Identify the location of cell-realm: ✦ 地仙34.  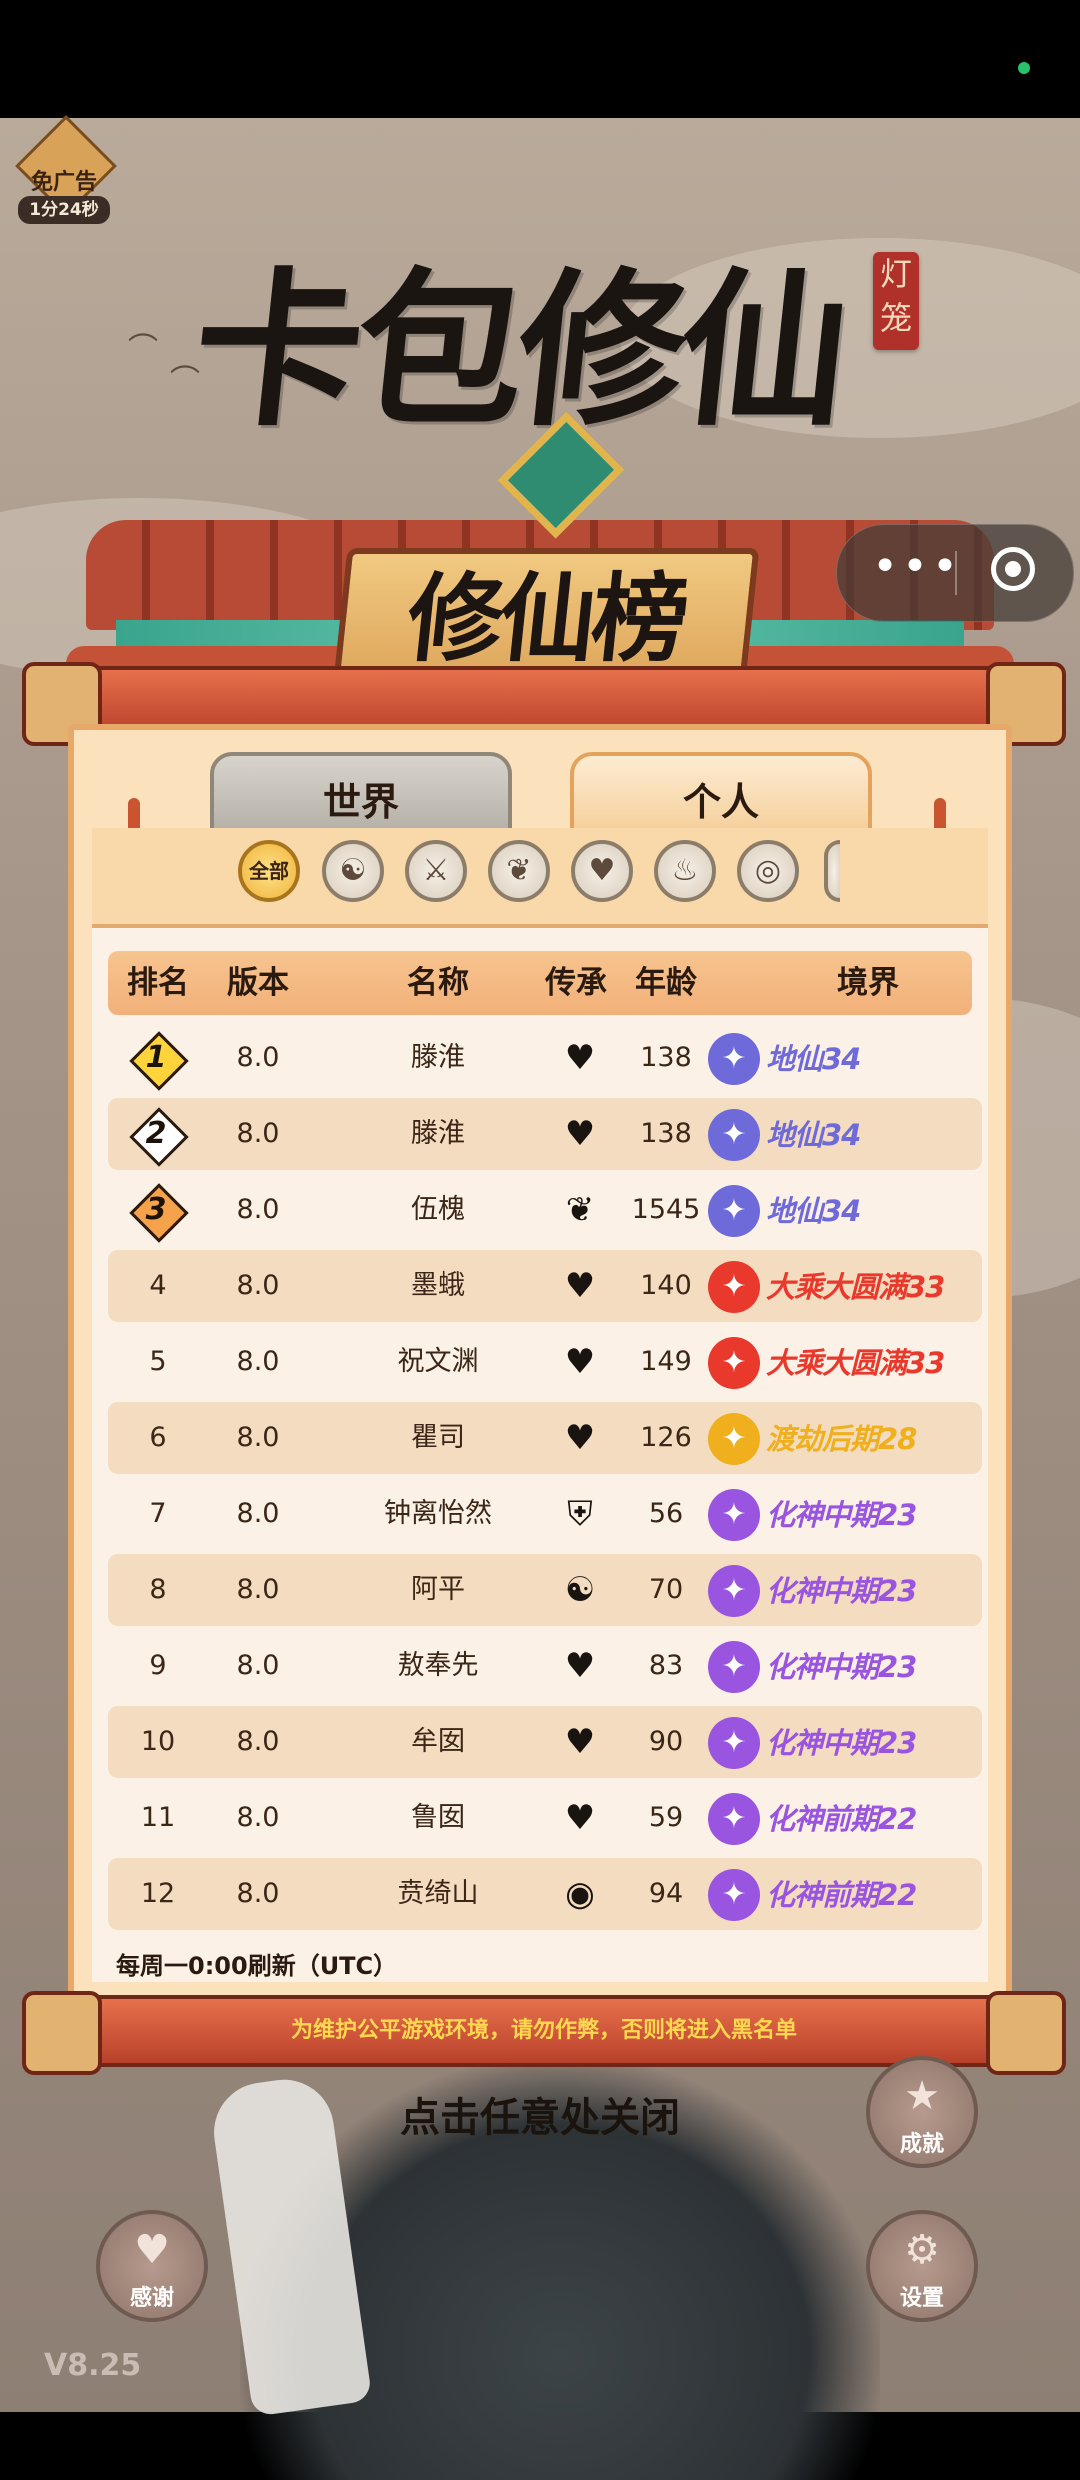
(853, 1058).